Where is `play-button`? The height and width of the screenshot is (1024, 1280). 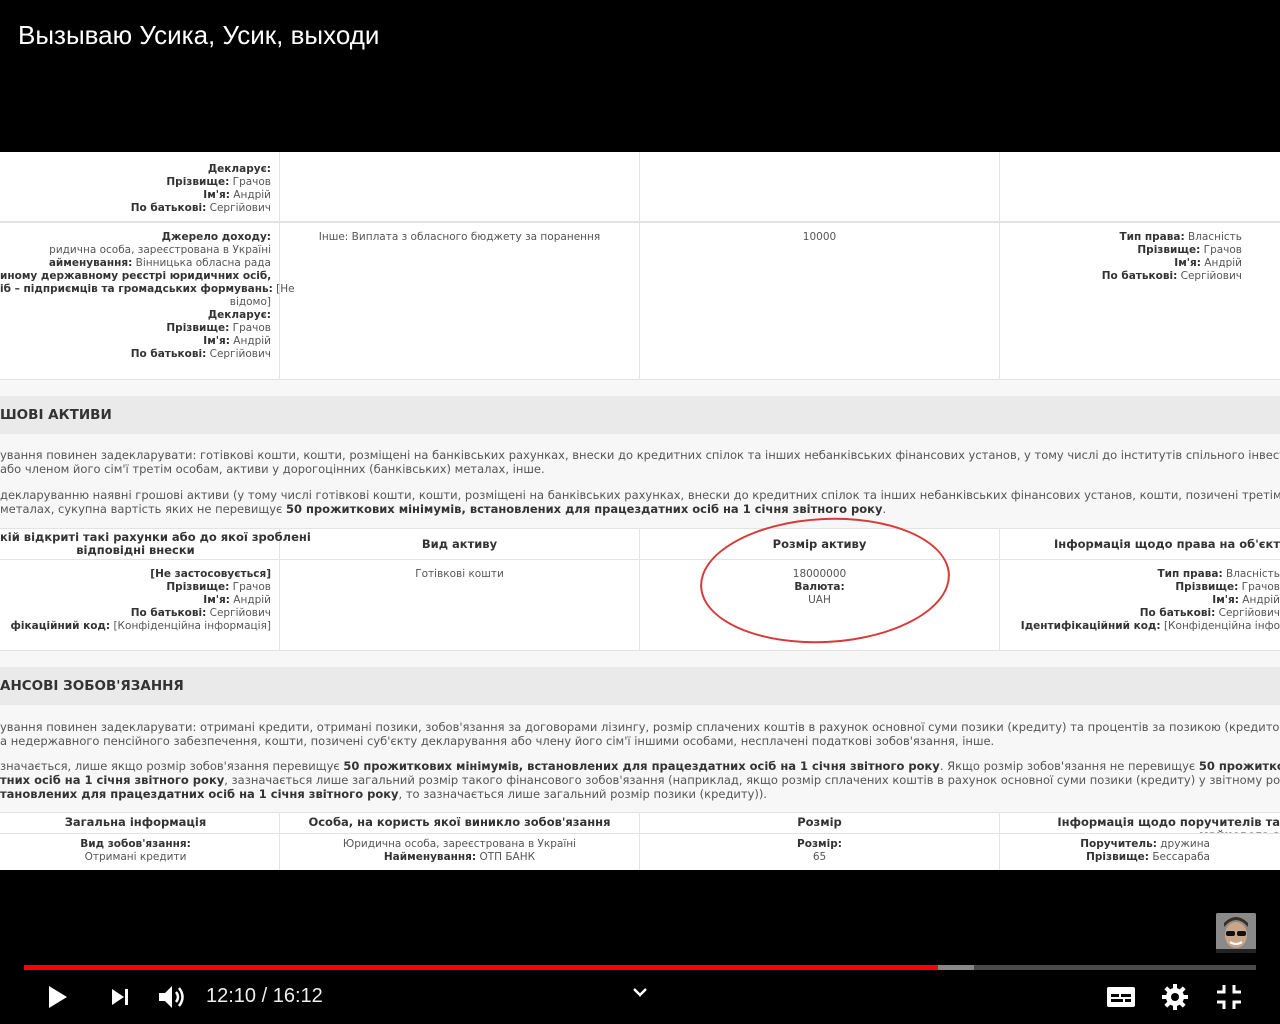
play-button is located at coordinates (58, 997).